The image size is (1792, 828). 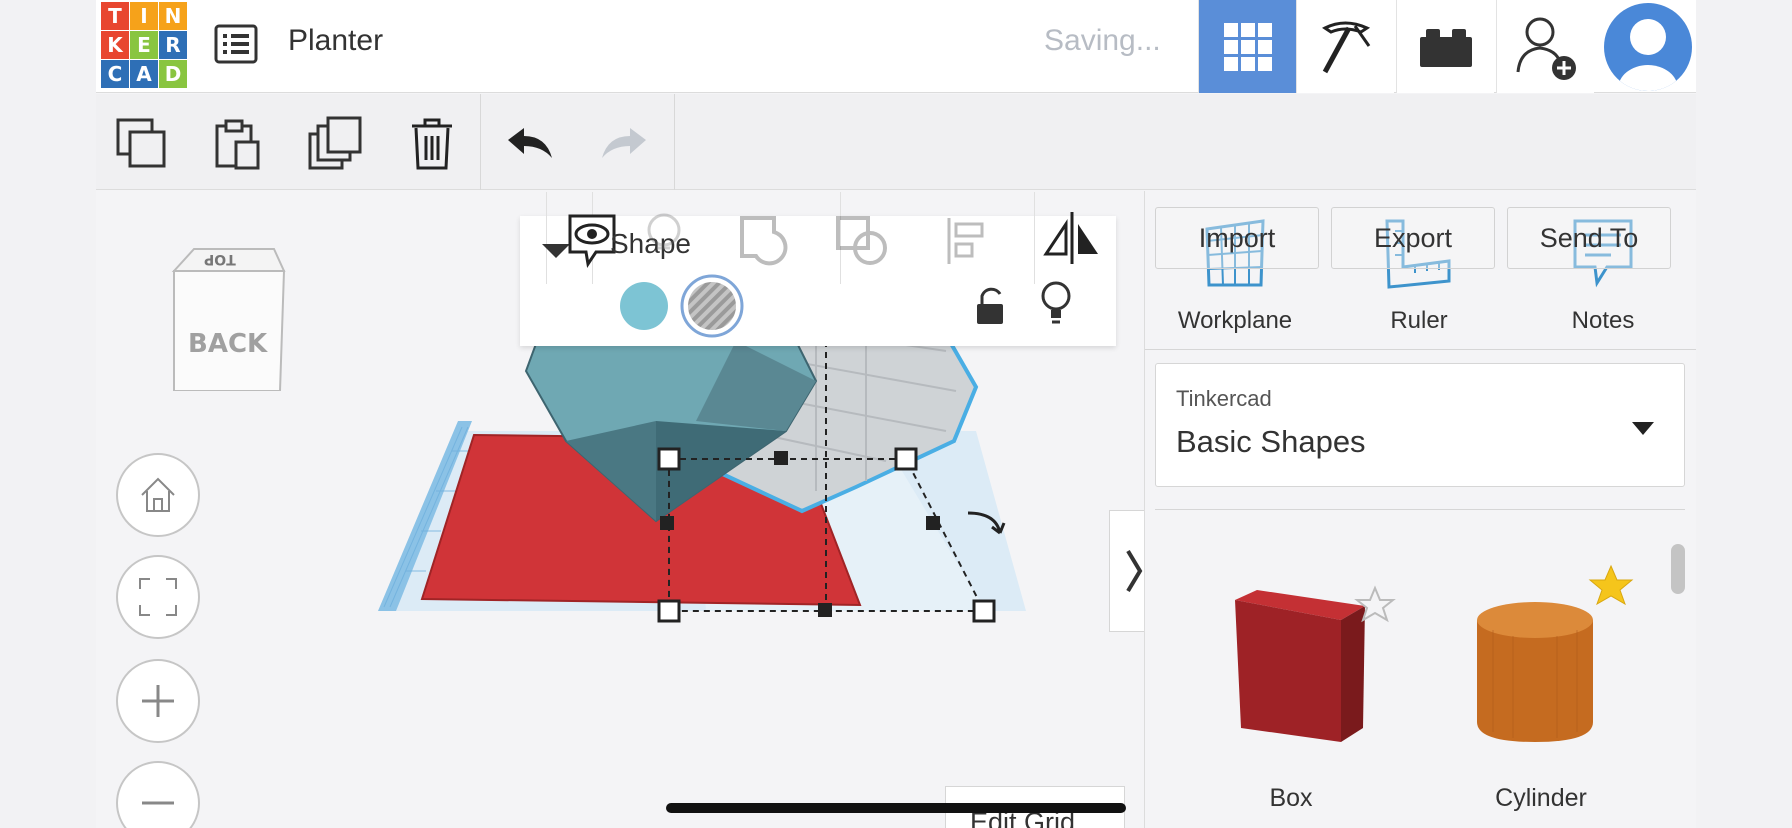 What do you see at coordinates (1315, 663) in the screenshot?
I see `box-shape-icon` at bounding box center [1315, 663].